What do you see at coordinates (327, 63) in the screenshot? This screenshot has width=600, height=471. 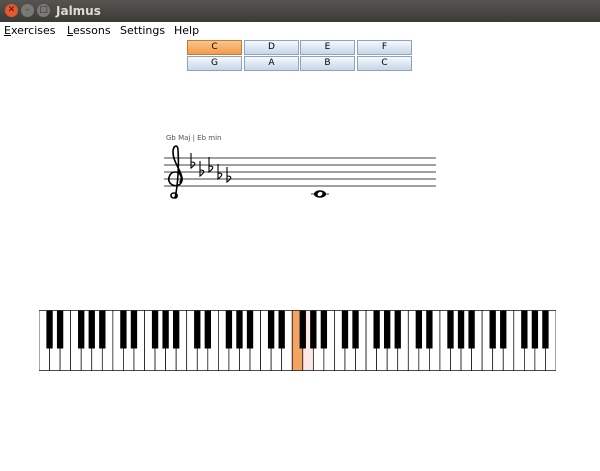 I see `answer-button-b: B` at bounding box center [327, 63].